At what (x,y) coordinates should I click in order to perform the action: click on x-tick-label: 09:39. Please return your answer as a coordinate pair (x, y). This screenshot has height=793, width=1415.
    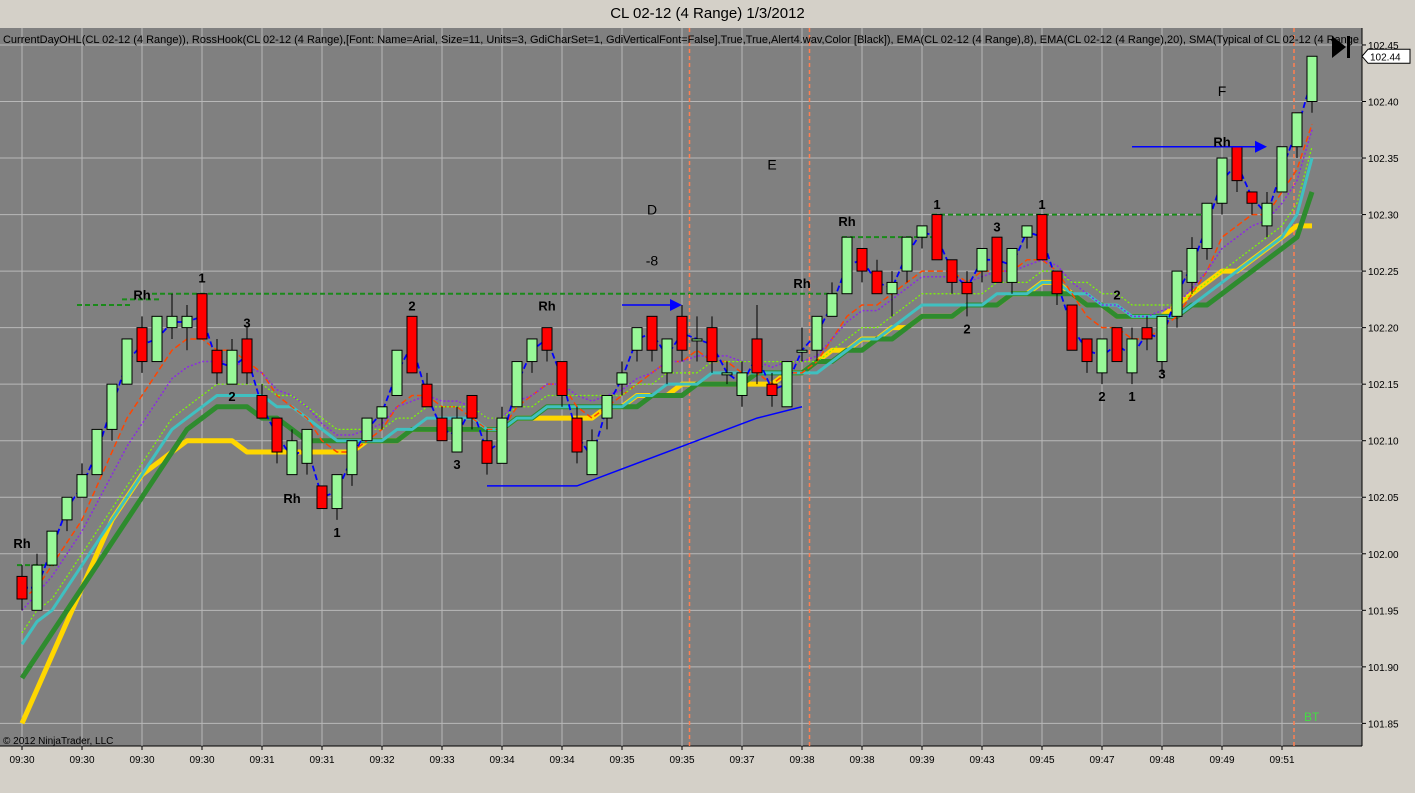
    Looking at the image, I should click on (921, 760).